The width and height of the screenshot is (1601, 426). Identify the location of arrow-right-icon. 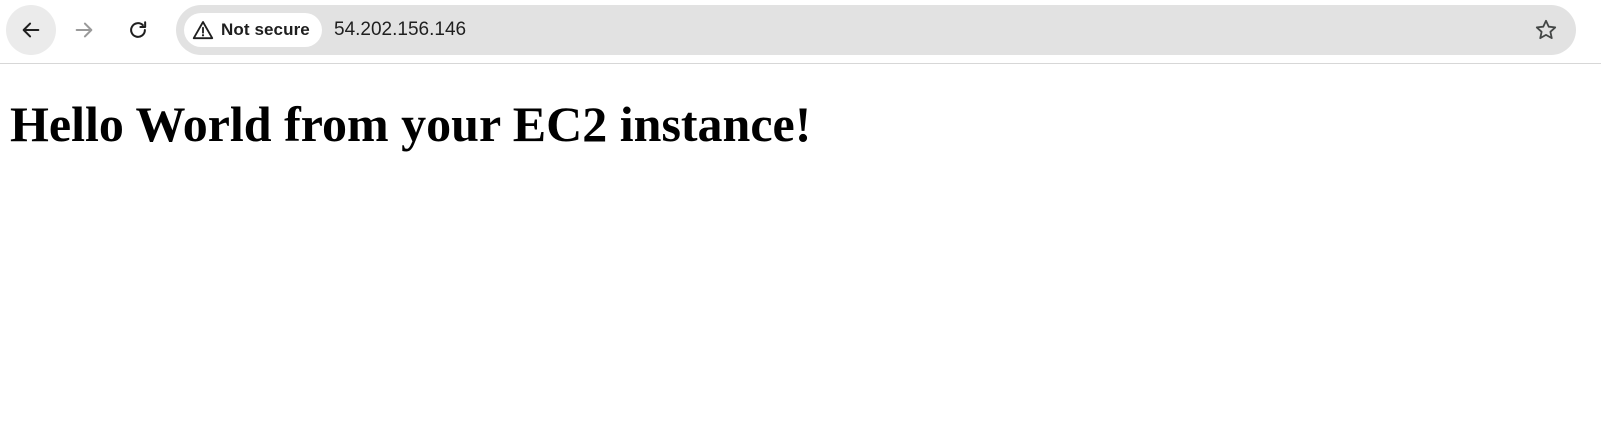
(84, 30).